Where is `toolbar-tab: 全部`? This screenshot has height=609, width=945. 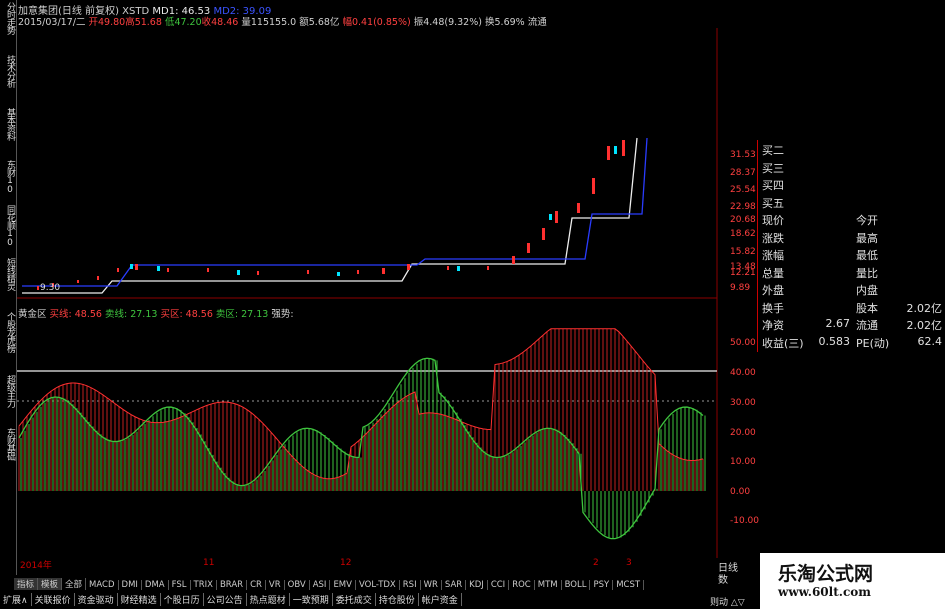
toolbar-tab: 全部 is located at coordinates (74, 584).